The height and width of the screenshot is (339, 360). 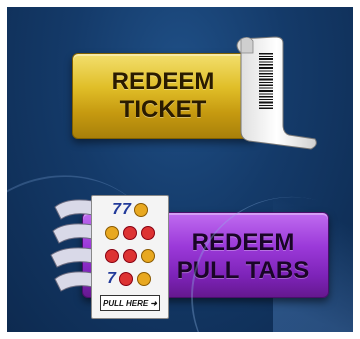 I want to click on redeem-pull-tabs-line2: PULL TABS, so click(x=243, y=270).